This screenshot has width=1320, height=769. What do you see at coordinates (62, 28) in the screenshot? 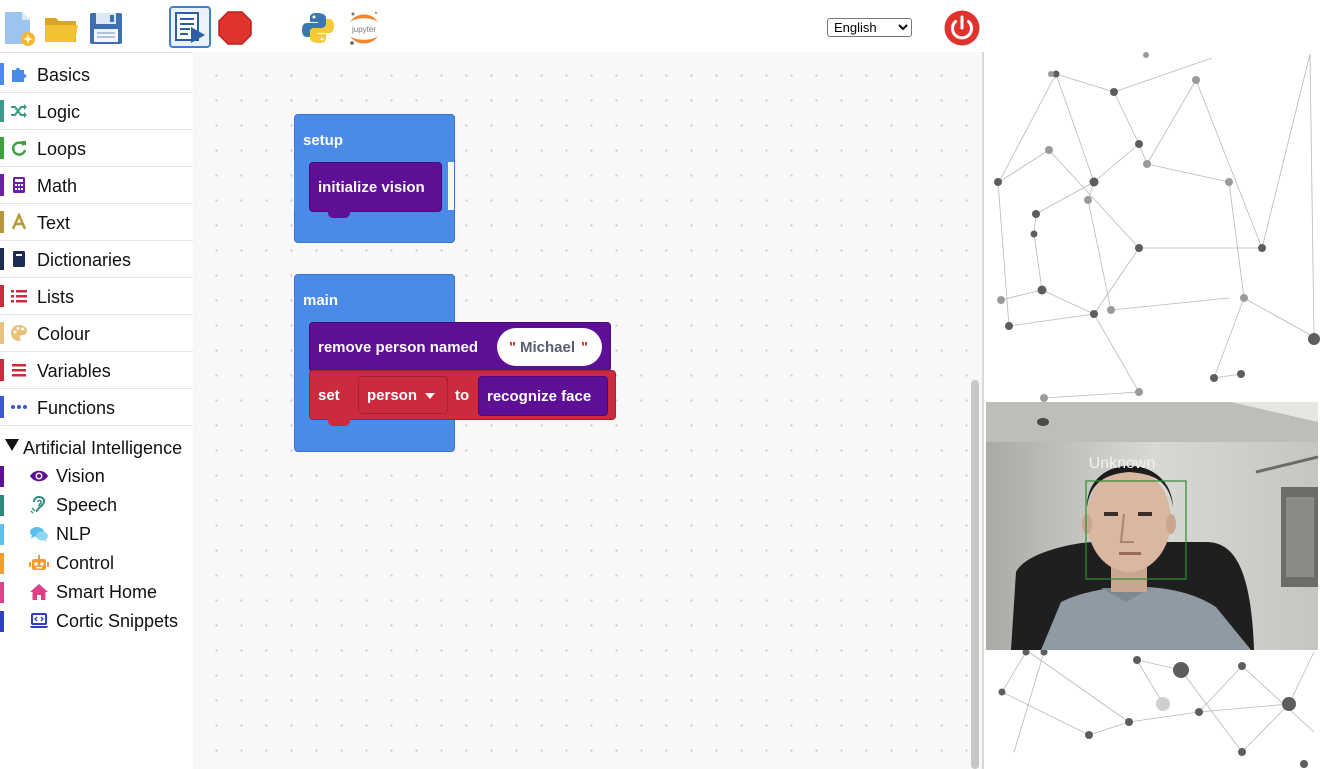
I see `open-folder-icon` at bounding box center [62, 28].